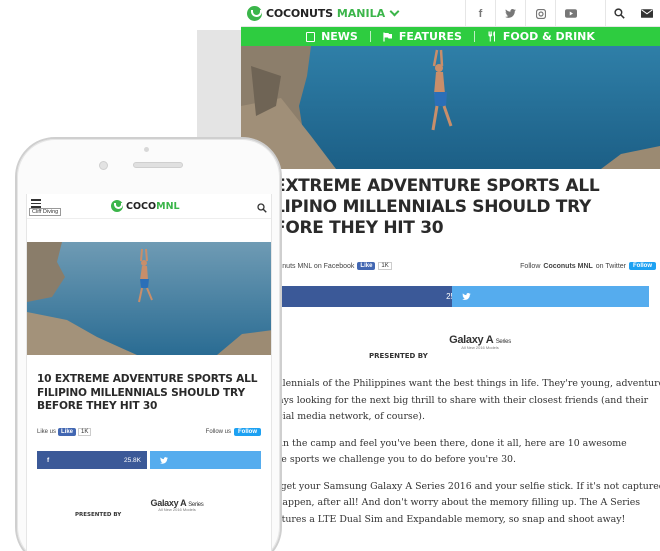 The width and height of the screenshot is (660, 551). What do you see at coordinates (218, 432) in the screenshot?
I see `follow-prefix: Follow us` at bounding box center [218, 432].